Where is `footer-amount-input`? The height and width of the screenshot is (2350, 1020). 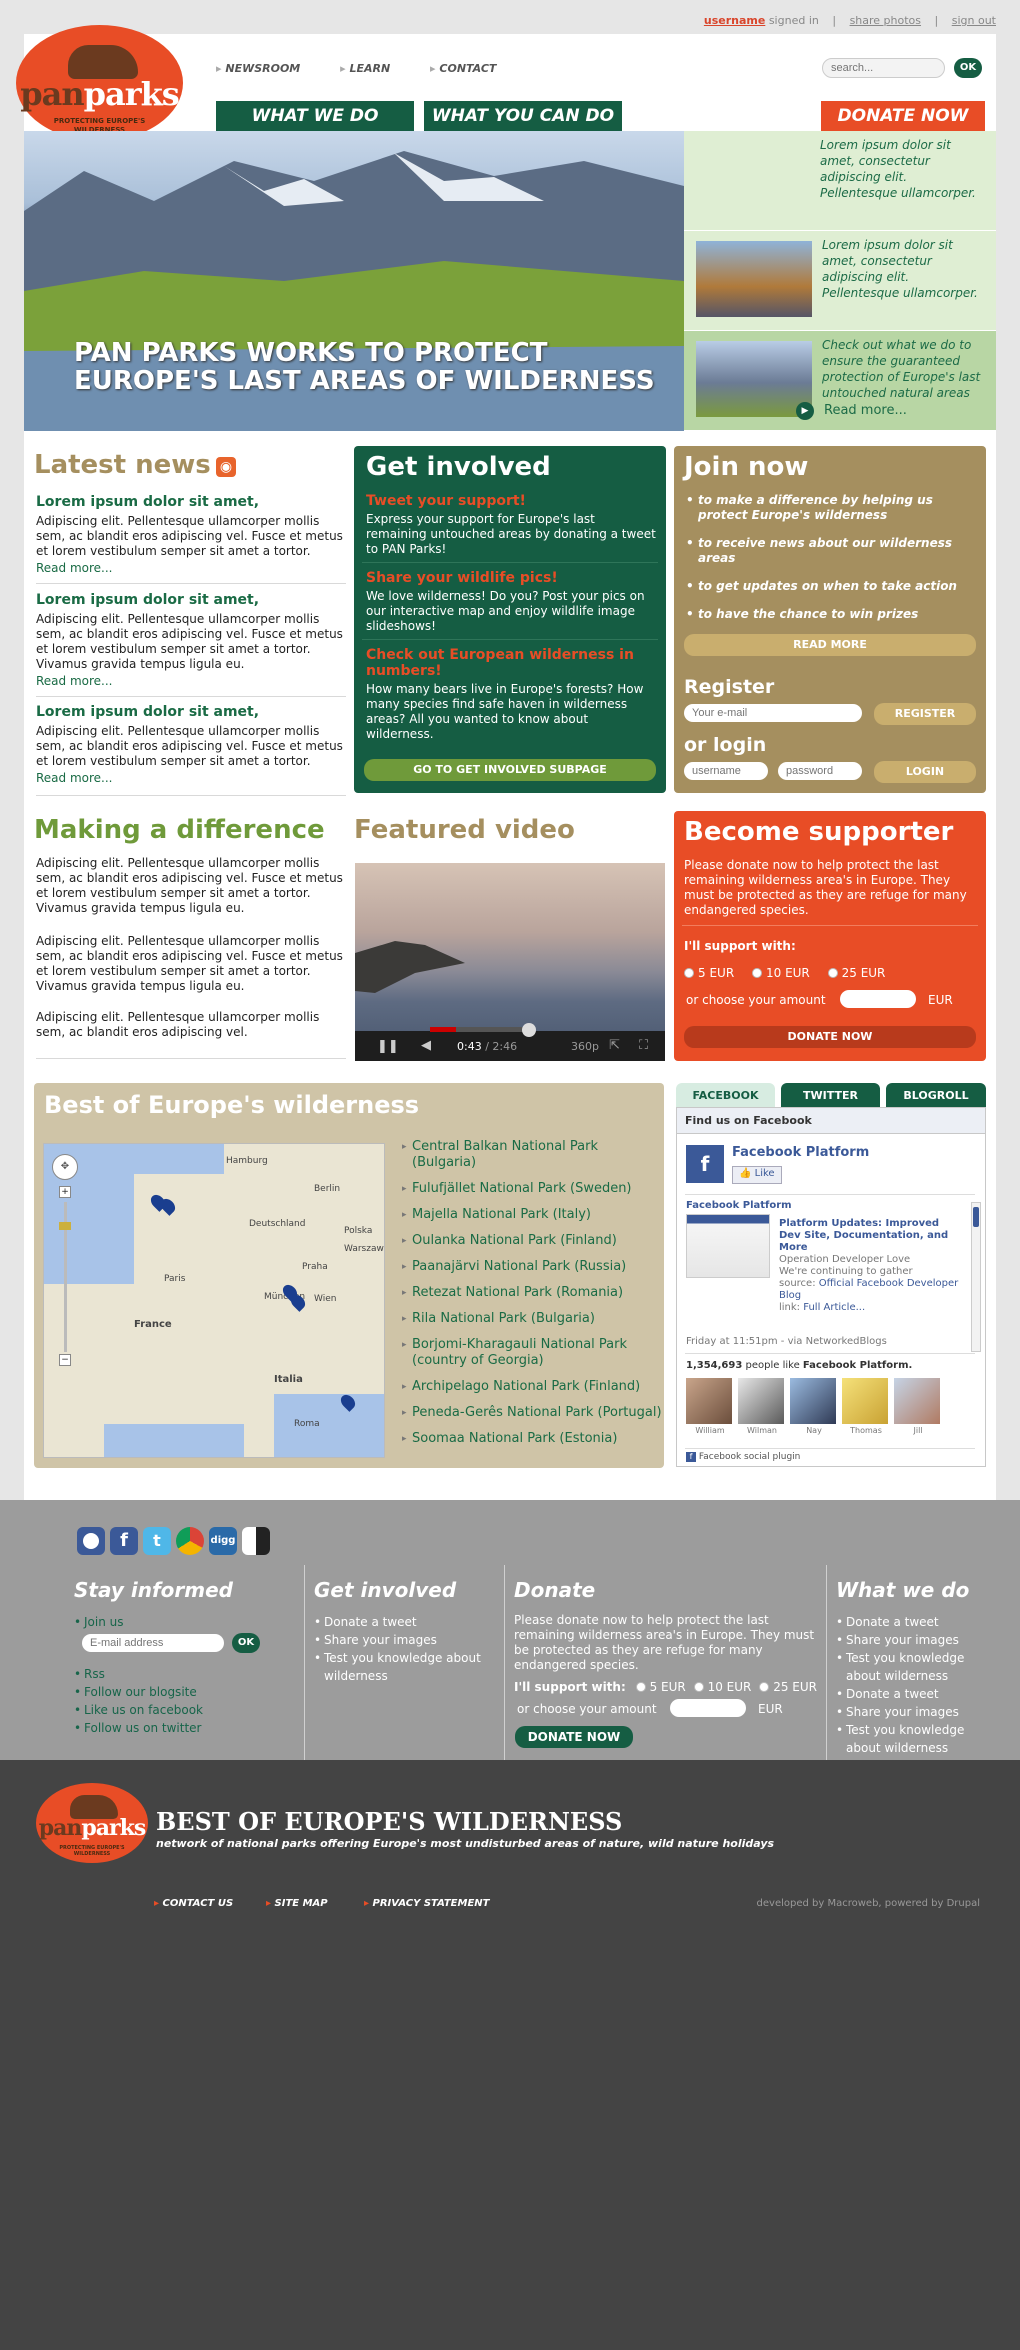
footer-amount-input is located at coordinates (708, 1708).